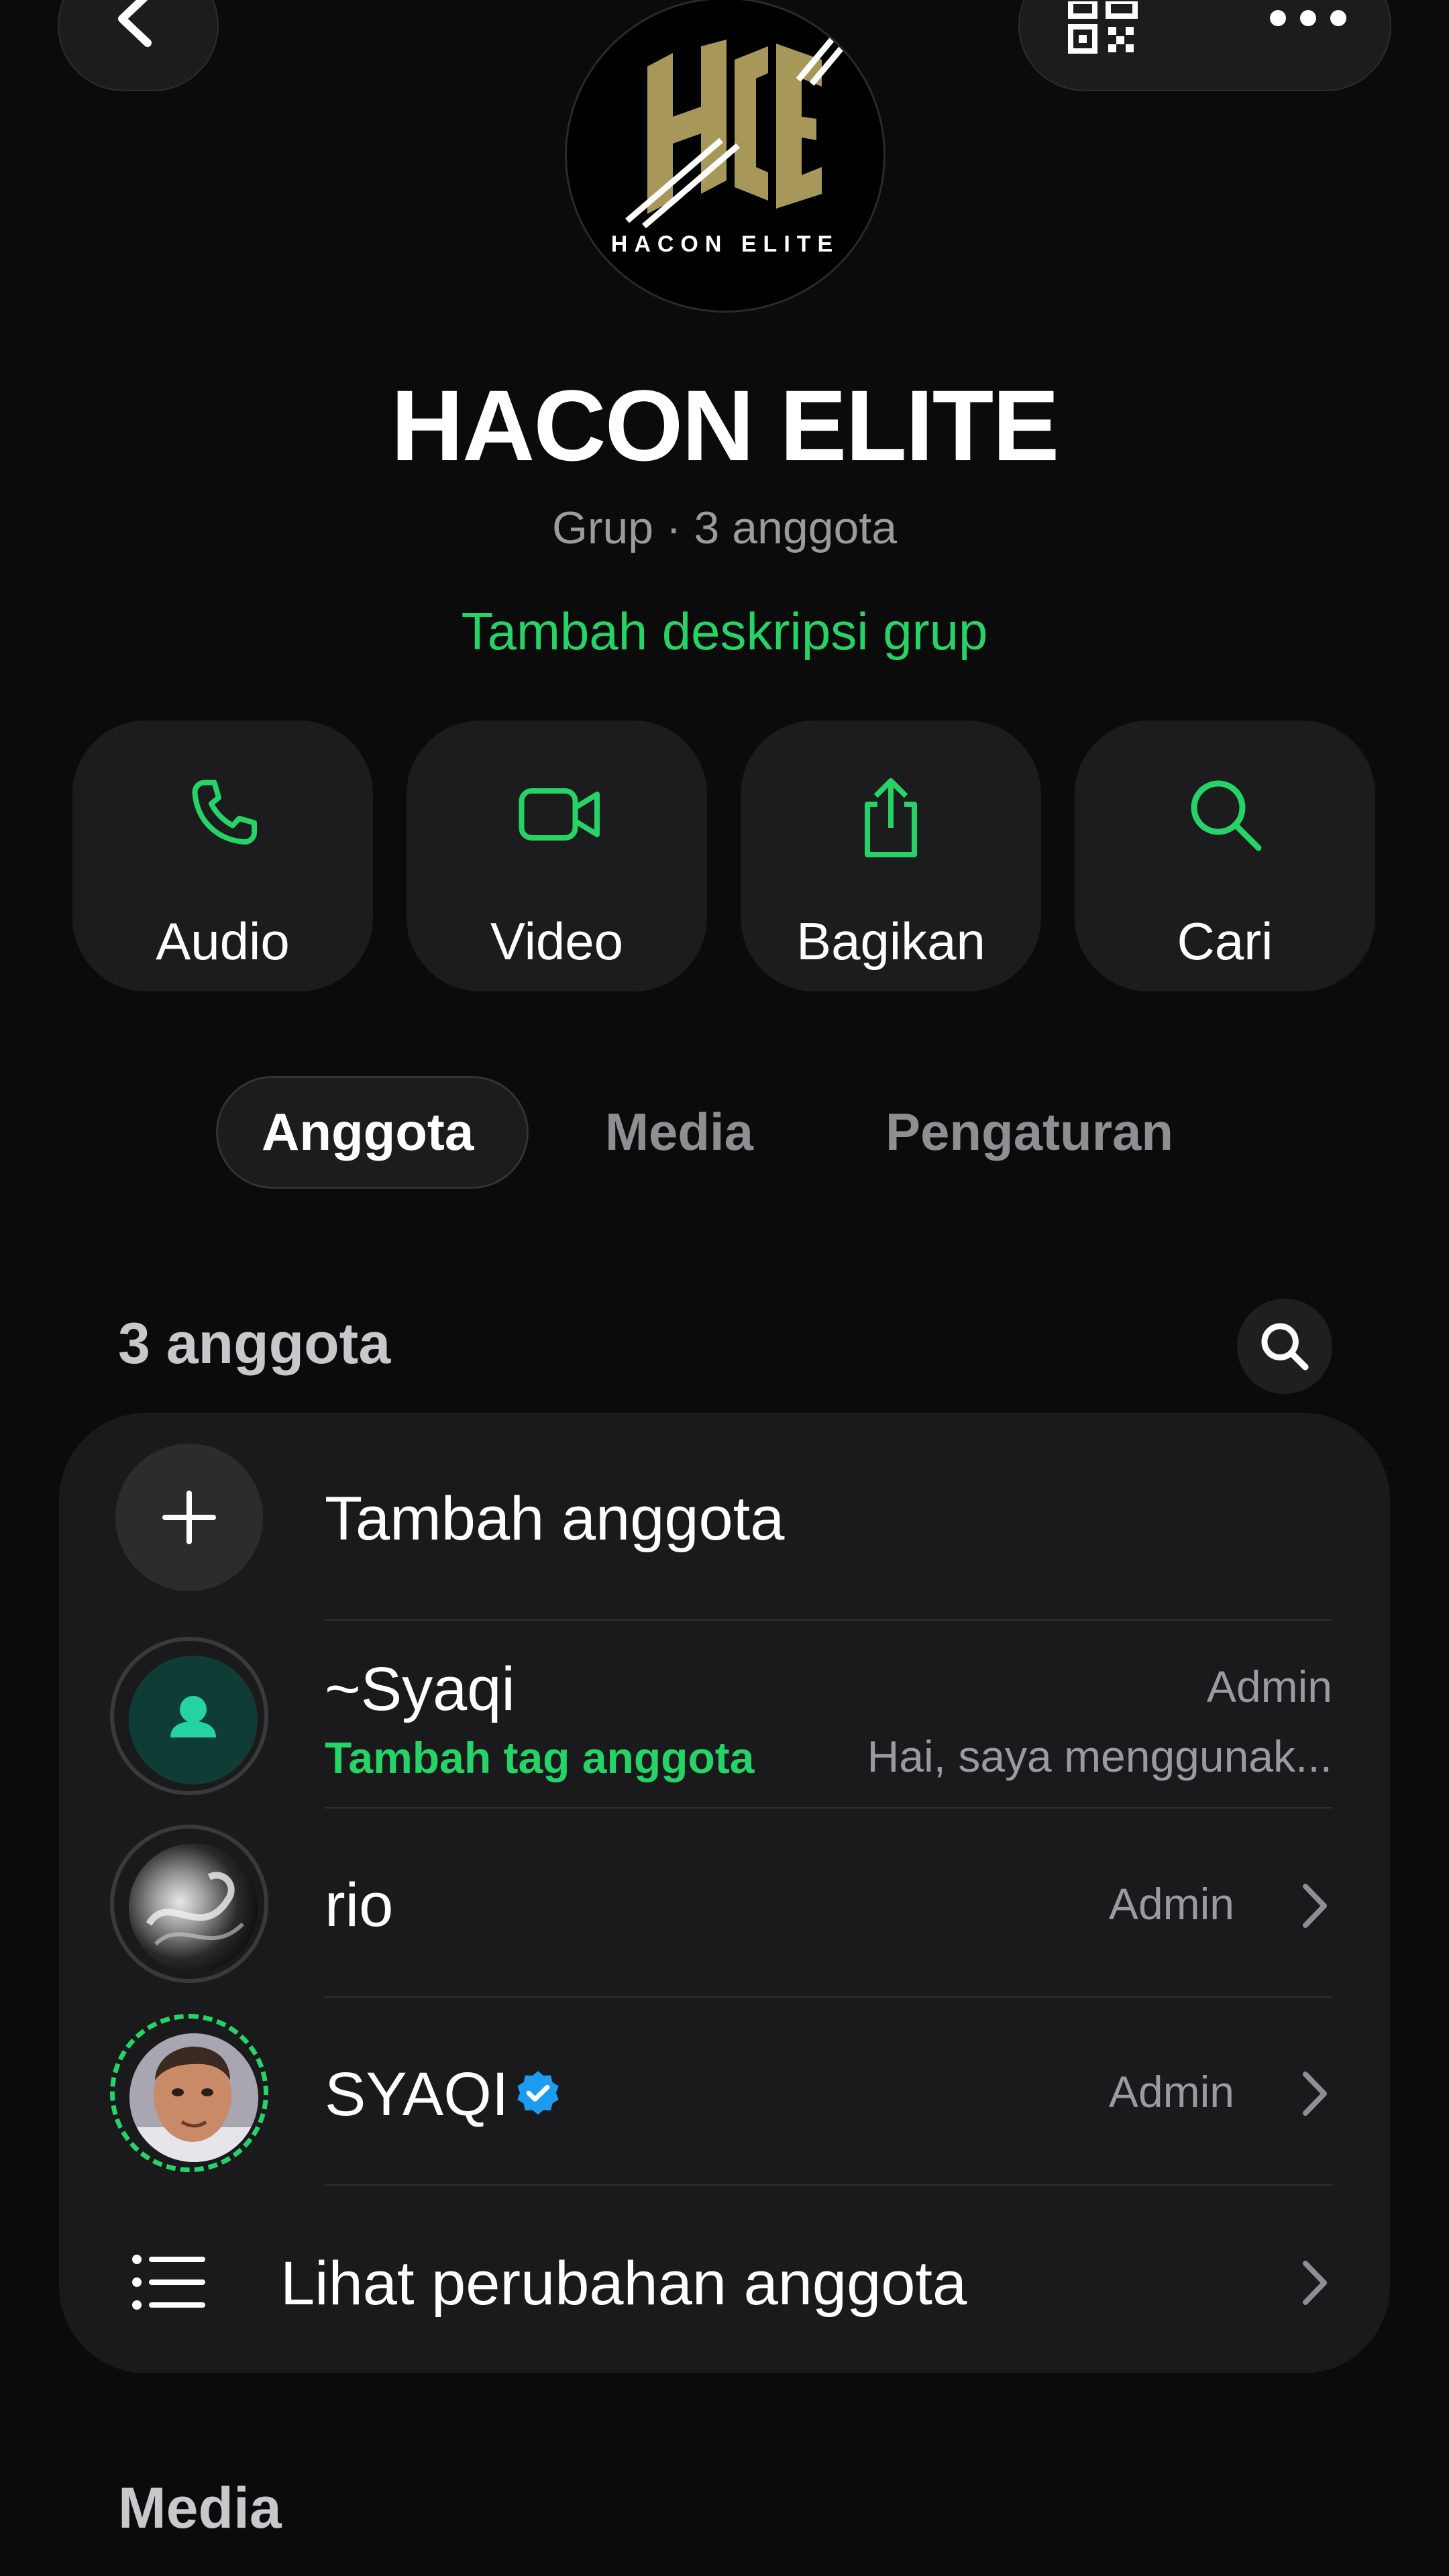  What do you see at coordinates (559, 814) in the screenshot?
I see `video-icon` at bounding box center [559, 814].